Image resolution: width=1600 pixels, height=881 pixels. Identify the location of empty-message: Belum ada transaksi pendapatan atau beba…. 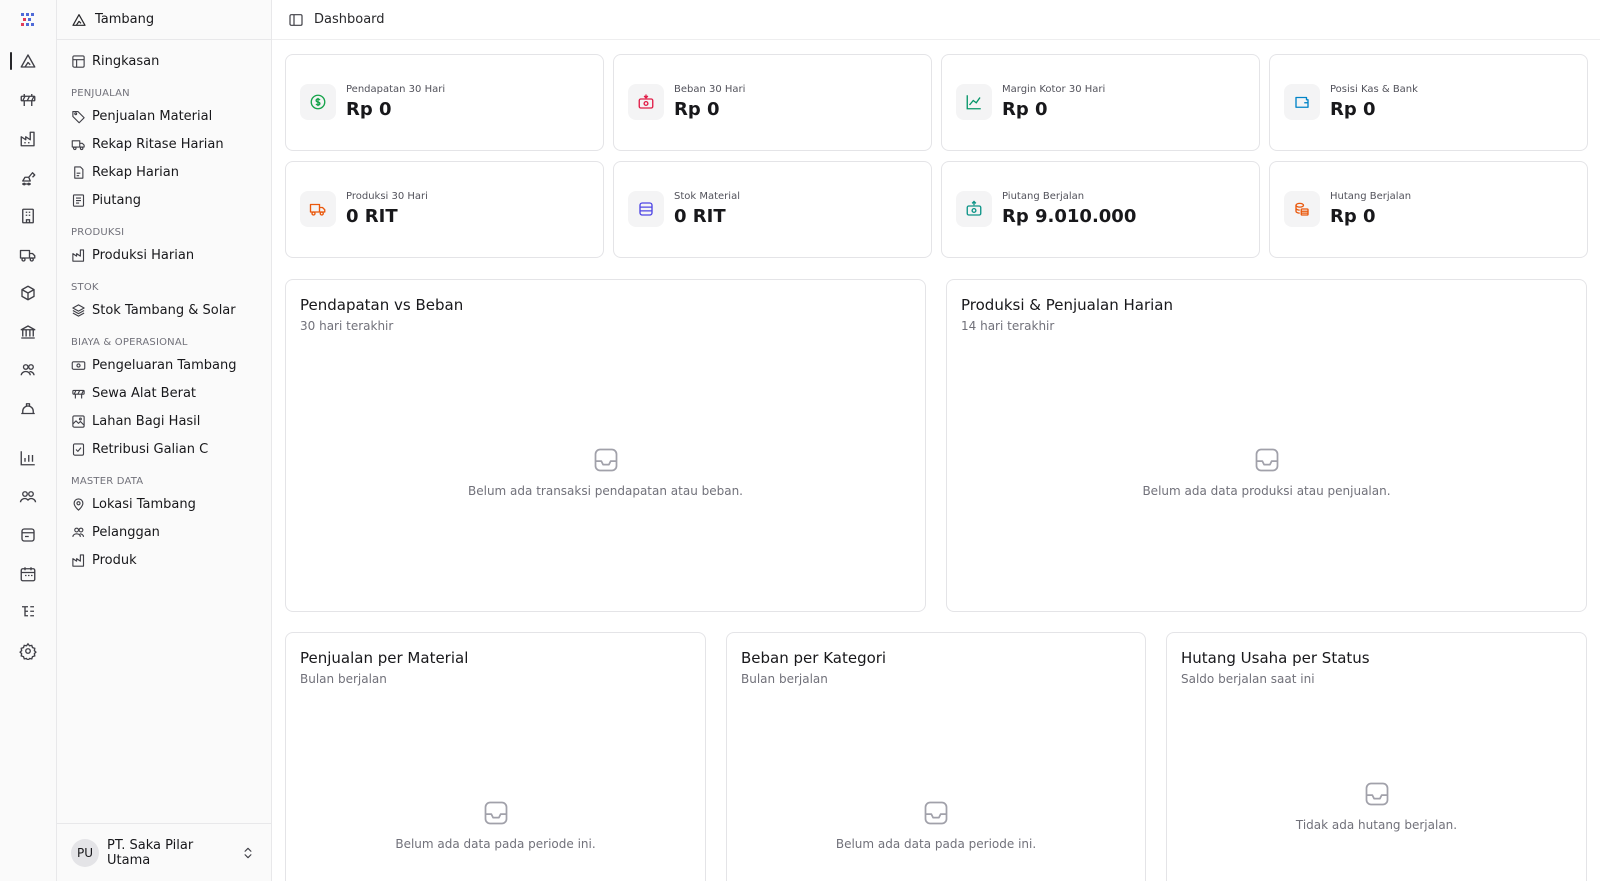
(605, 491).